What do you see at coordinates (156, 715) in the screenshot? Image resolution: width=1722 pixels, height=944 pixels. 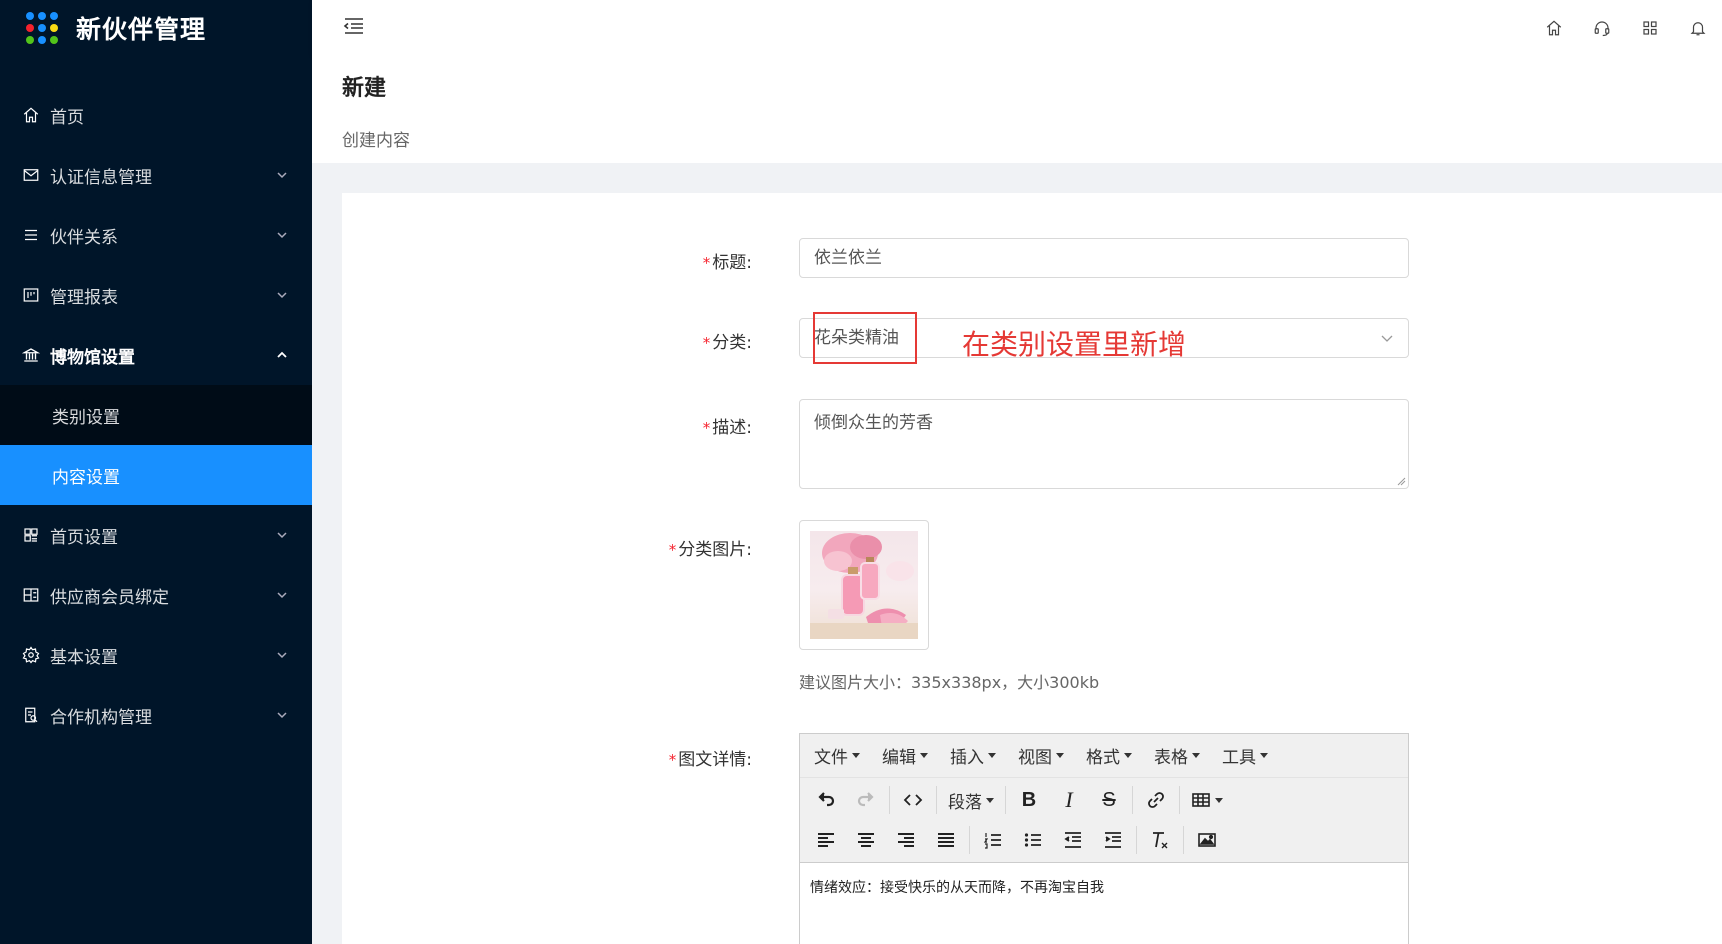 I see `sidebar-item-partner-orgs: 合作机构管理` at bounding box center [156, 715].